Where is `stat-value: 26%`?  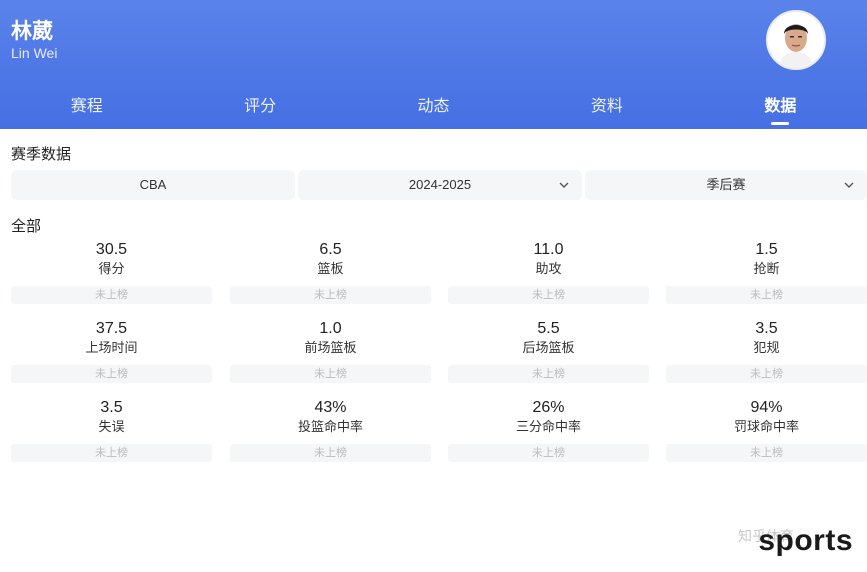 stat-value: 26% is located at coordinates (548, 407).